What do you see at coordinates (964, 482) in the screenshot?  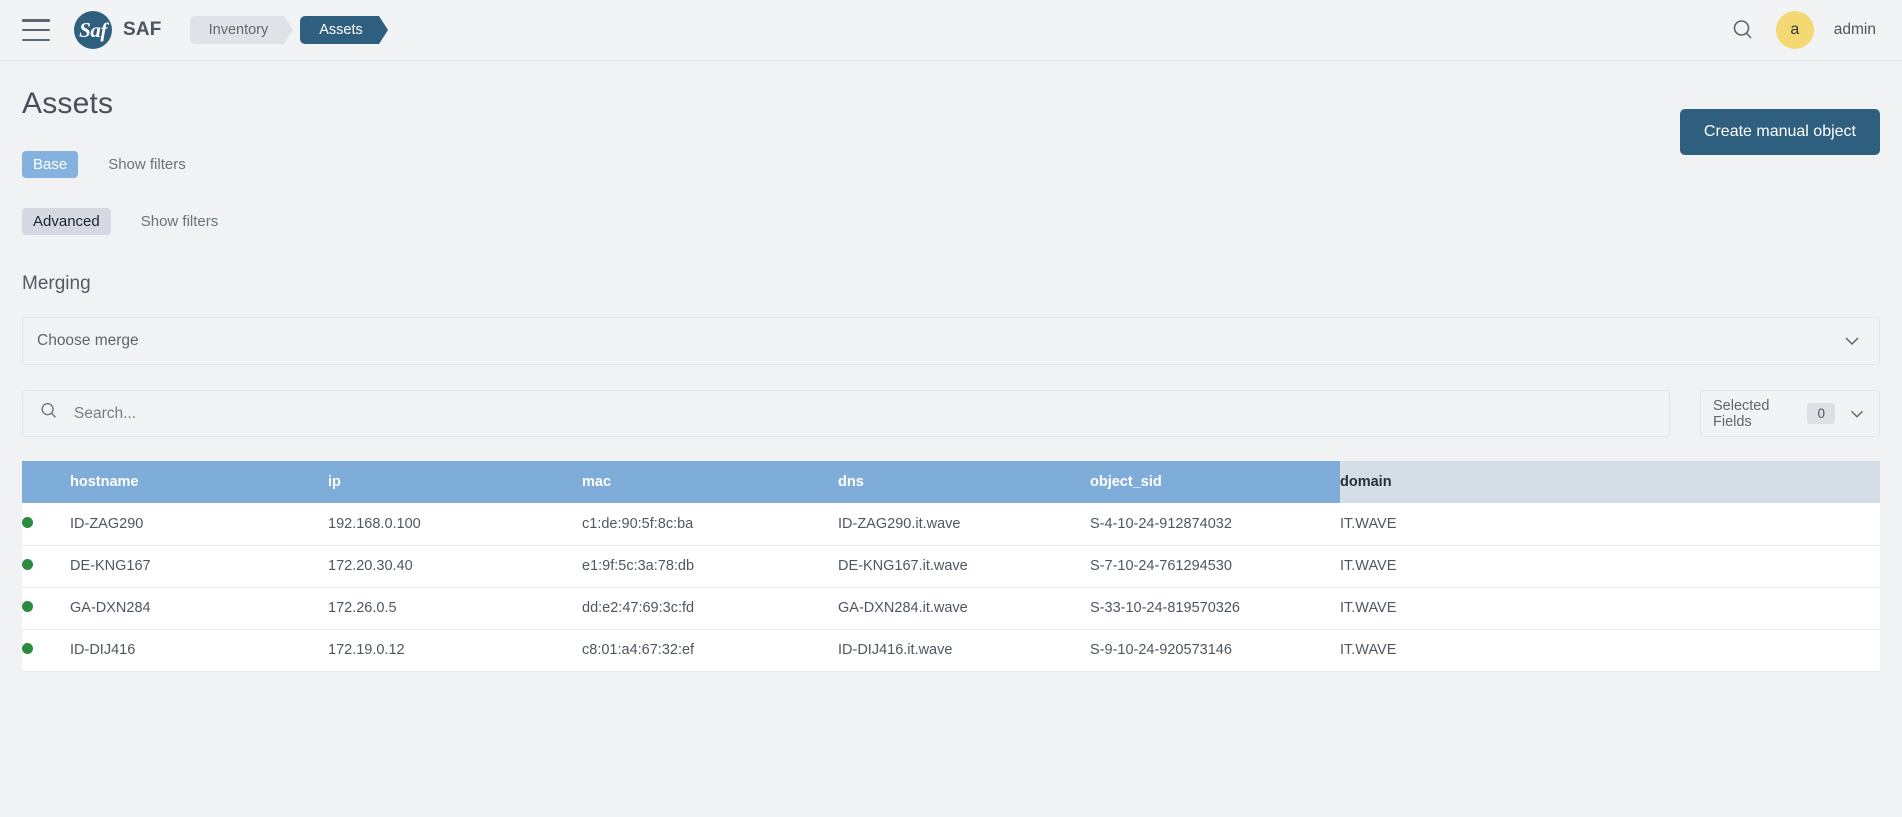 I see `table-header-dns: dns` at bounding box center [964, 482].